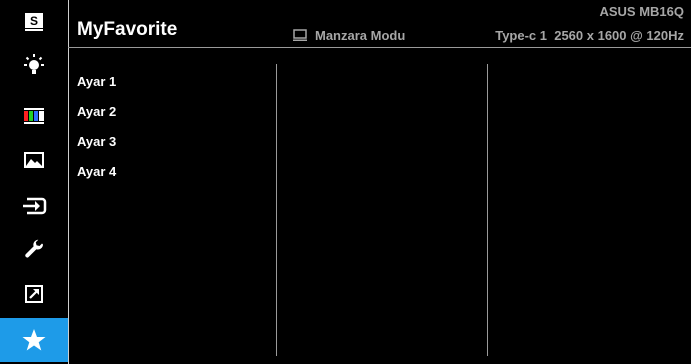 The image size is (691, 364). I want to click on mode-label: Manzara Modu, so click(360, 35).